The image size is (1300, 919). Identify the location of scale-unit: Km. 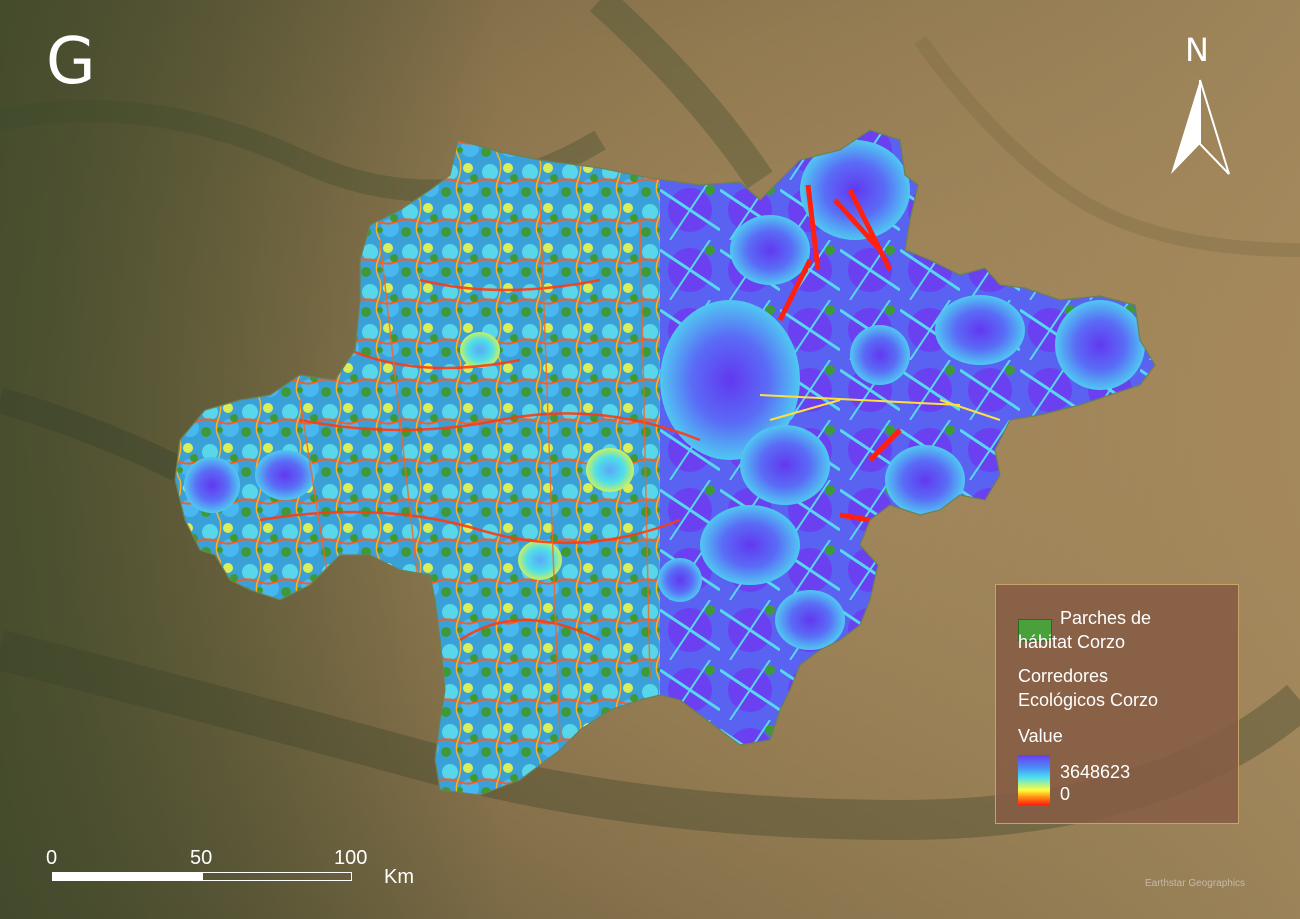
(399, 877).